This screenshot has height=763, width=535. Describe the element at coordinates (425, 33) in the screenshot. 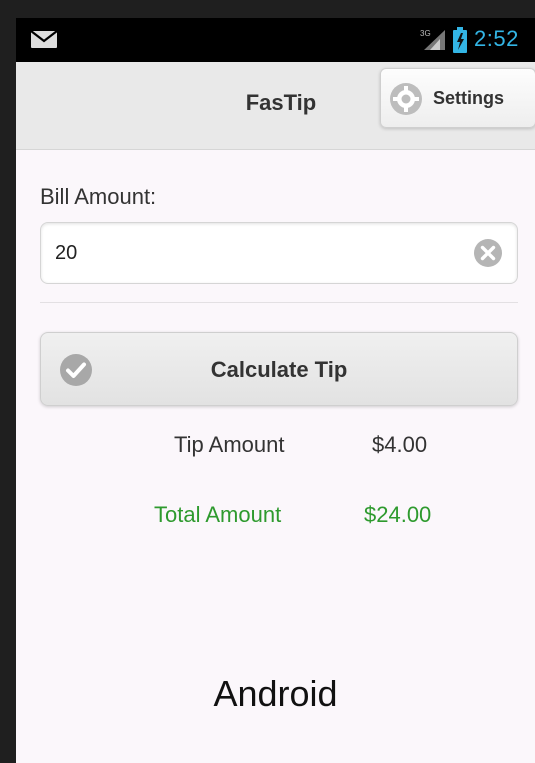

I see `svg-text: 3G` at that location.